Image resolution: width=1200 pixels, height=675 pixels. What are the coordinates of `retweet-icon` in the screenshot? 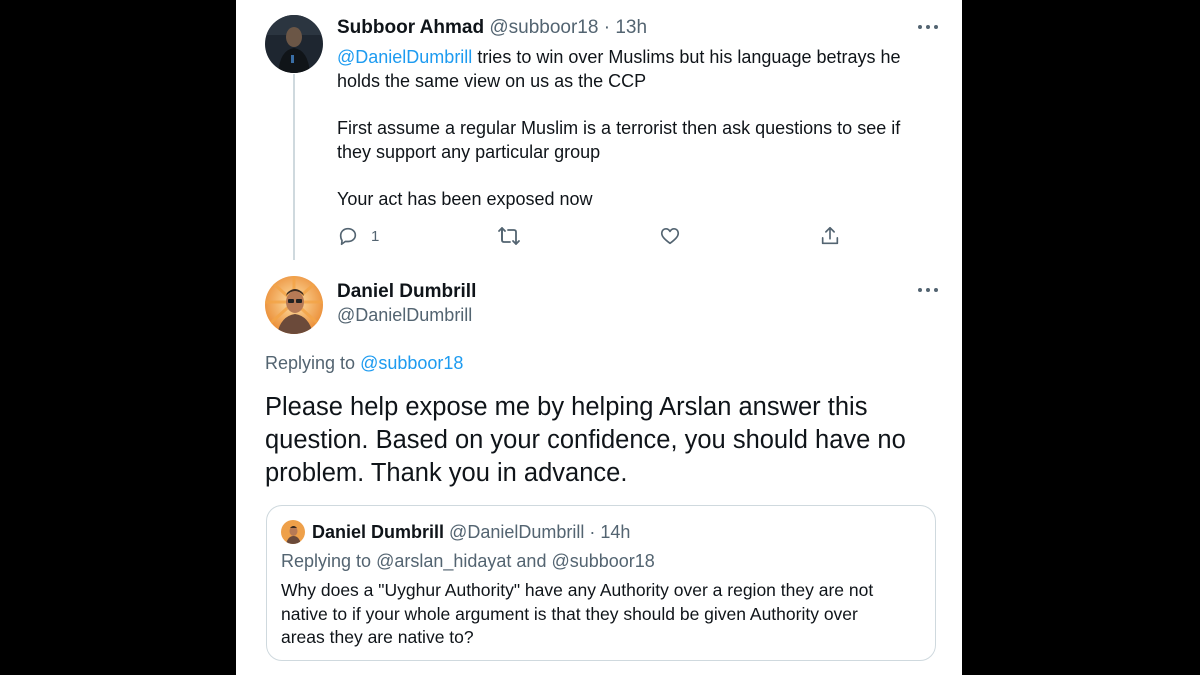 It's located at (509, 236).